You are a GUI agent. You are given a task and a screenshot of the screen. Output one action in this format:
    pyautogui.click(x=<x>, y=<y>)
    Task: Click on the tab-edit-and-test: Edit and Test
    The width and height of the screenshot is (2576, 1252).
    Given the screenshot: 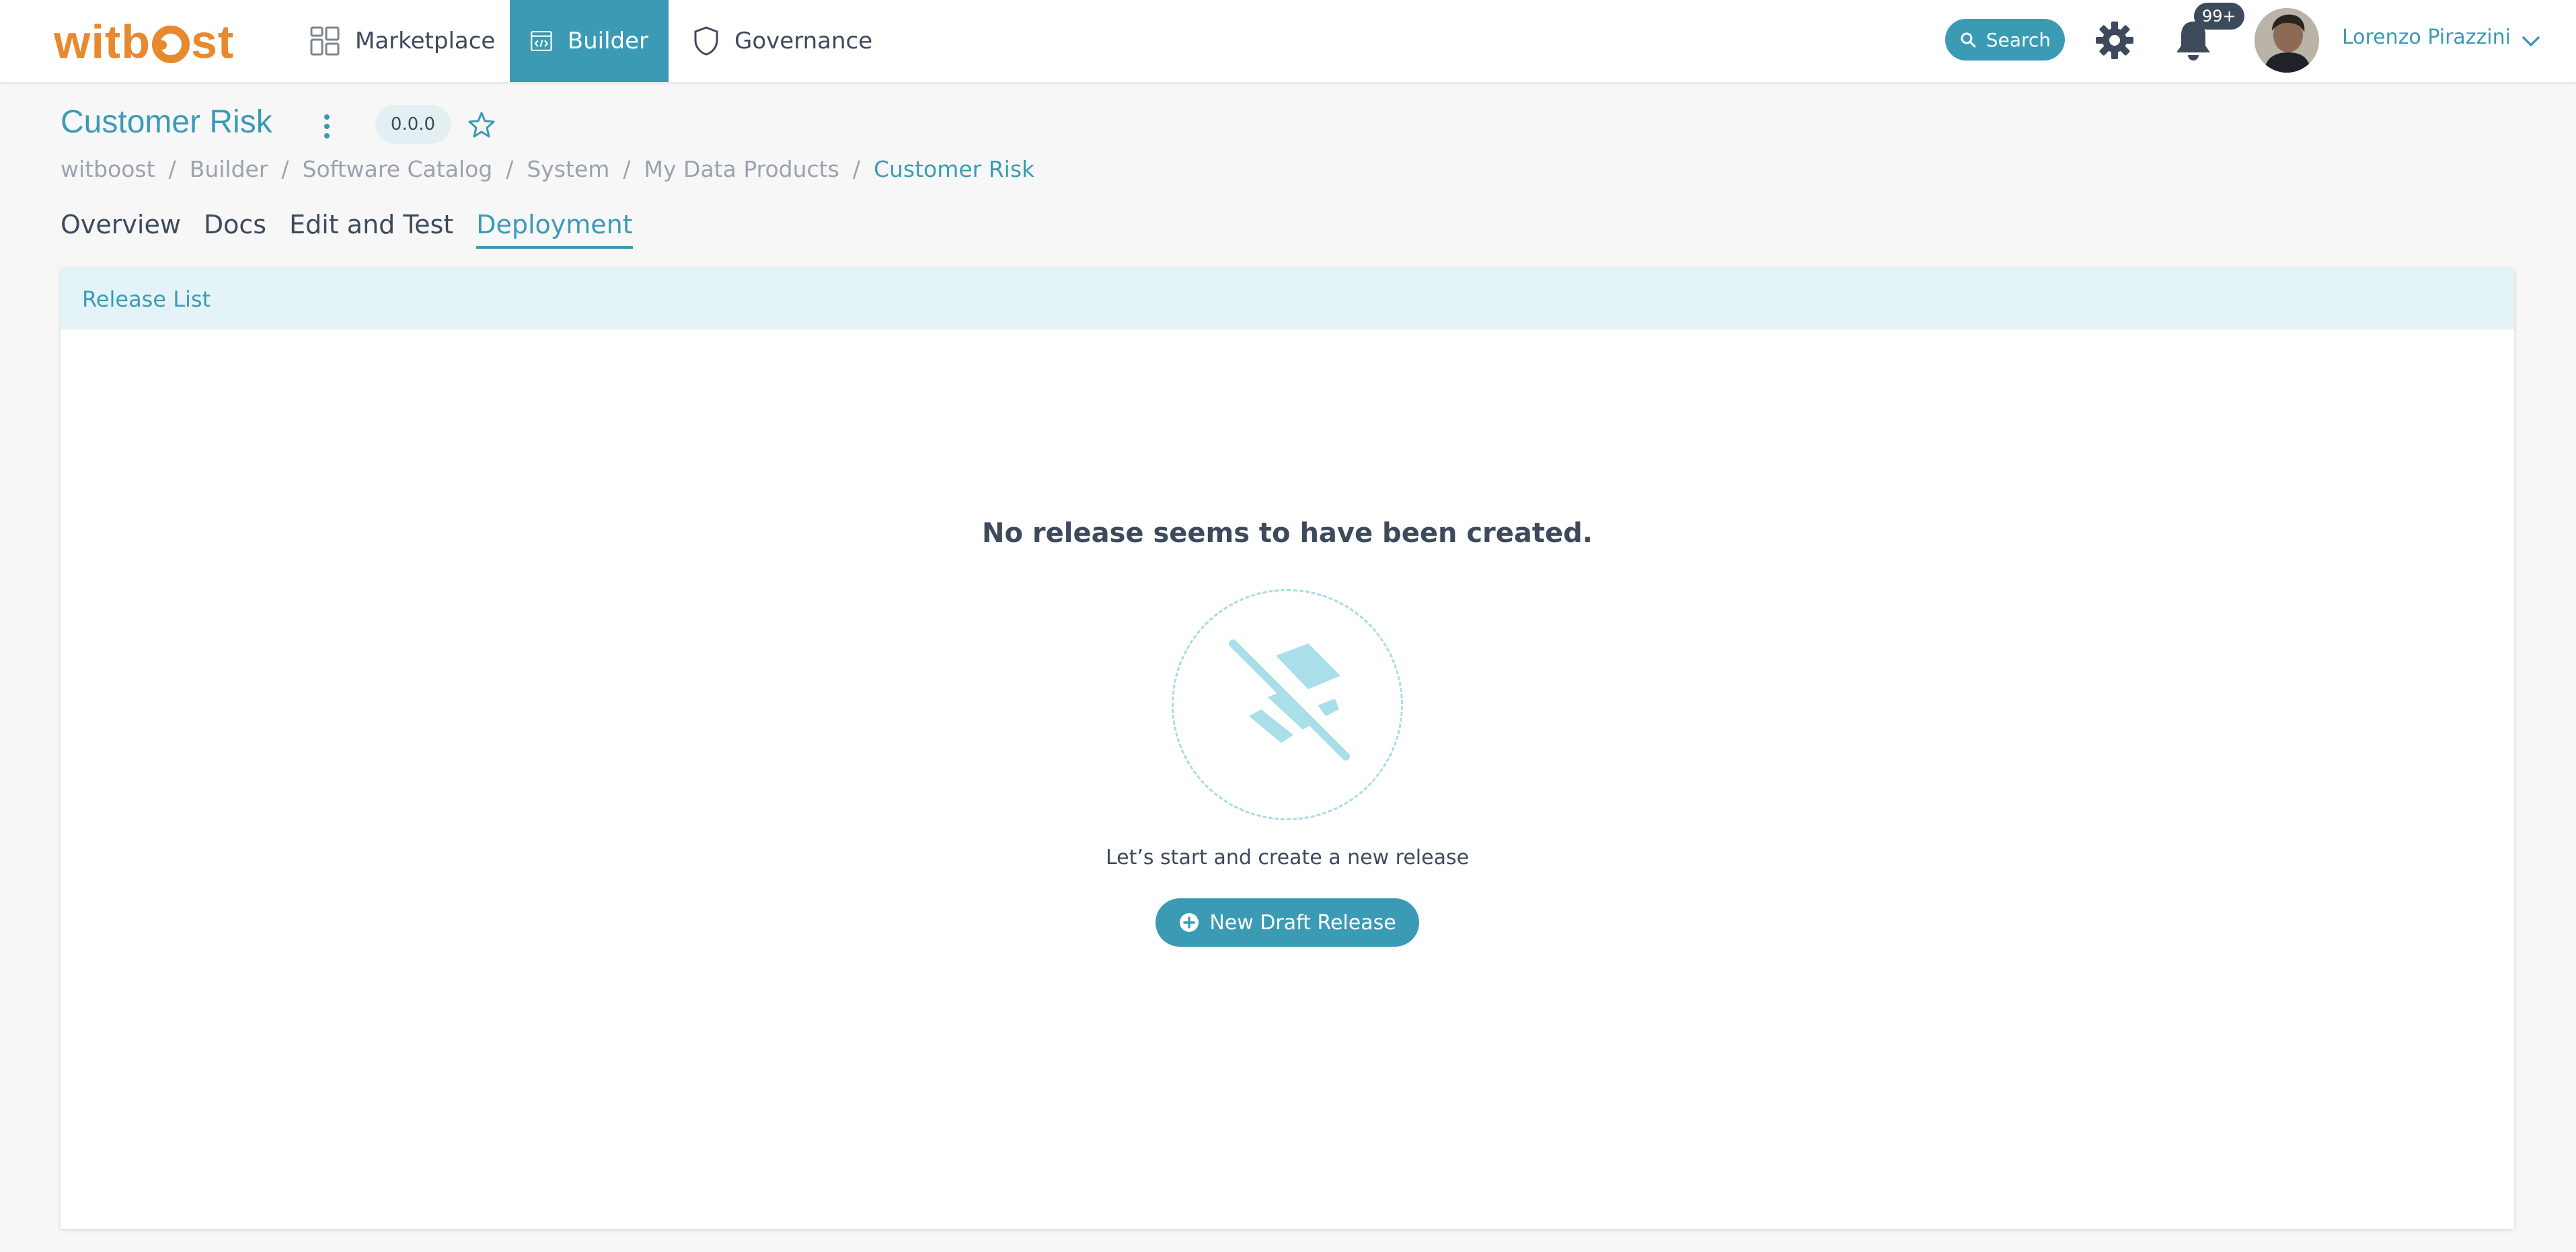 What is the action you would take?
    pyautogui.click(x=371, y=230)
    